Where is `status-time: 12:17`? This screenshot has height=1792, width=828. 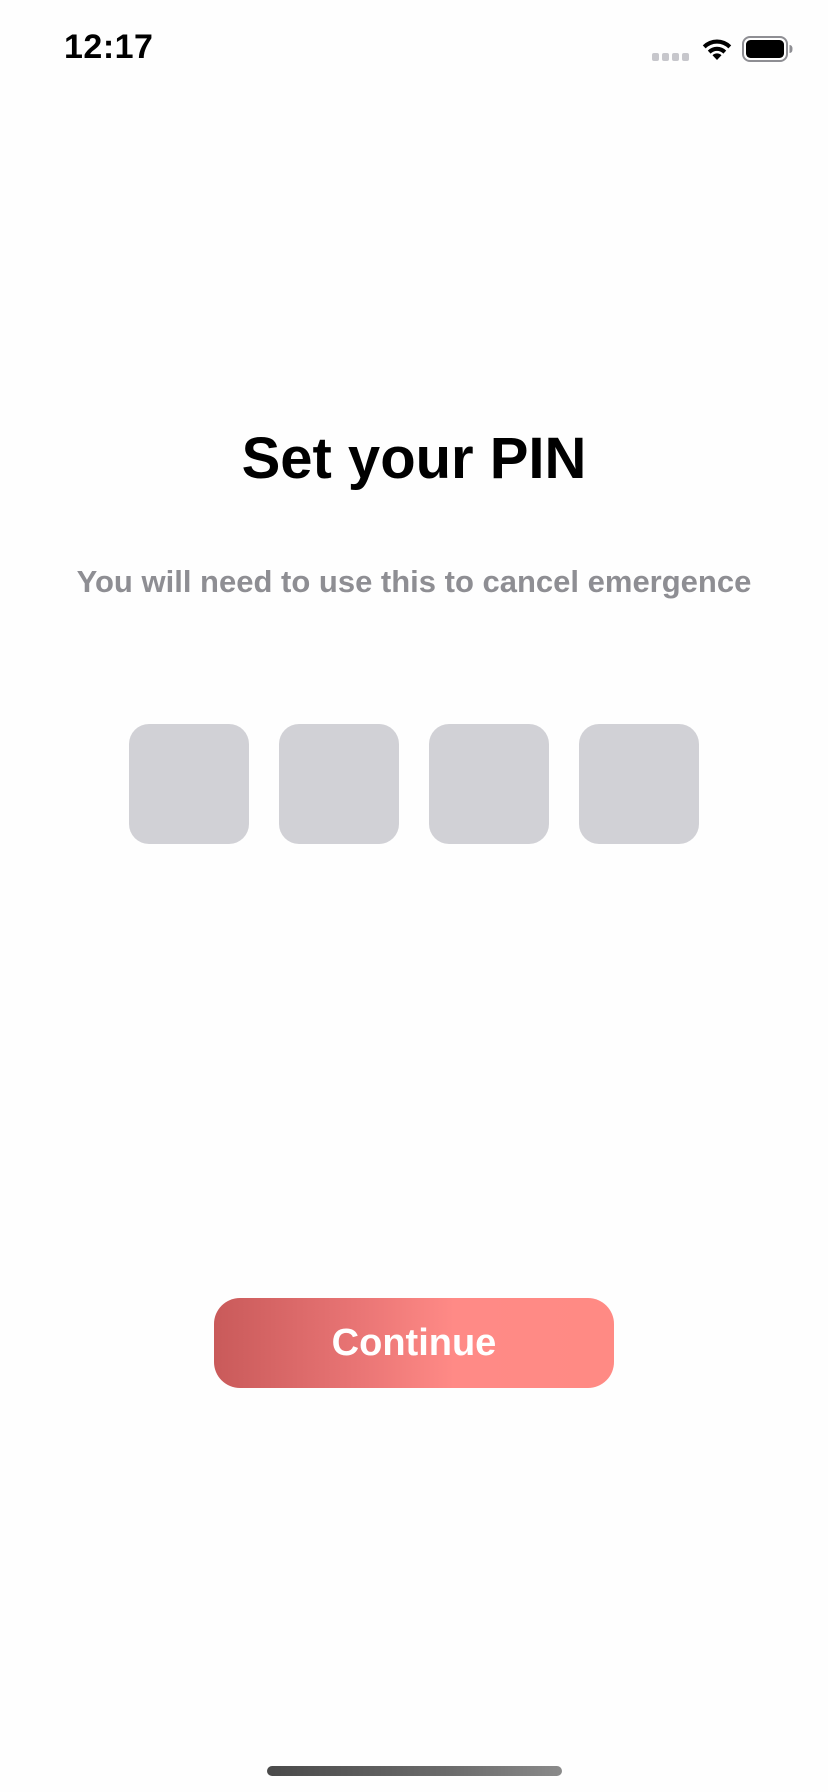
status-time: 12:17 is located at coordinates (109, 47).